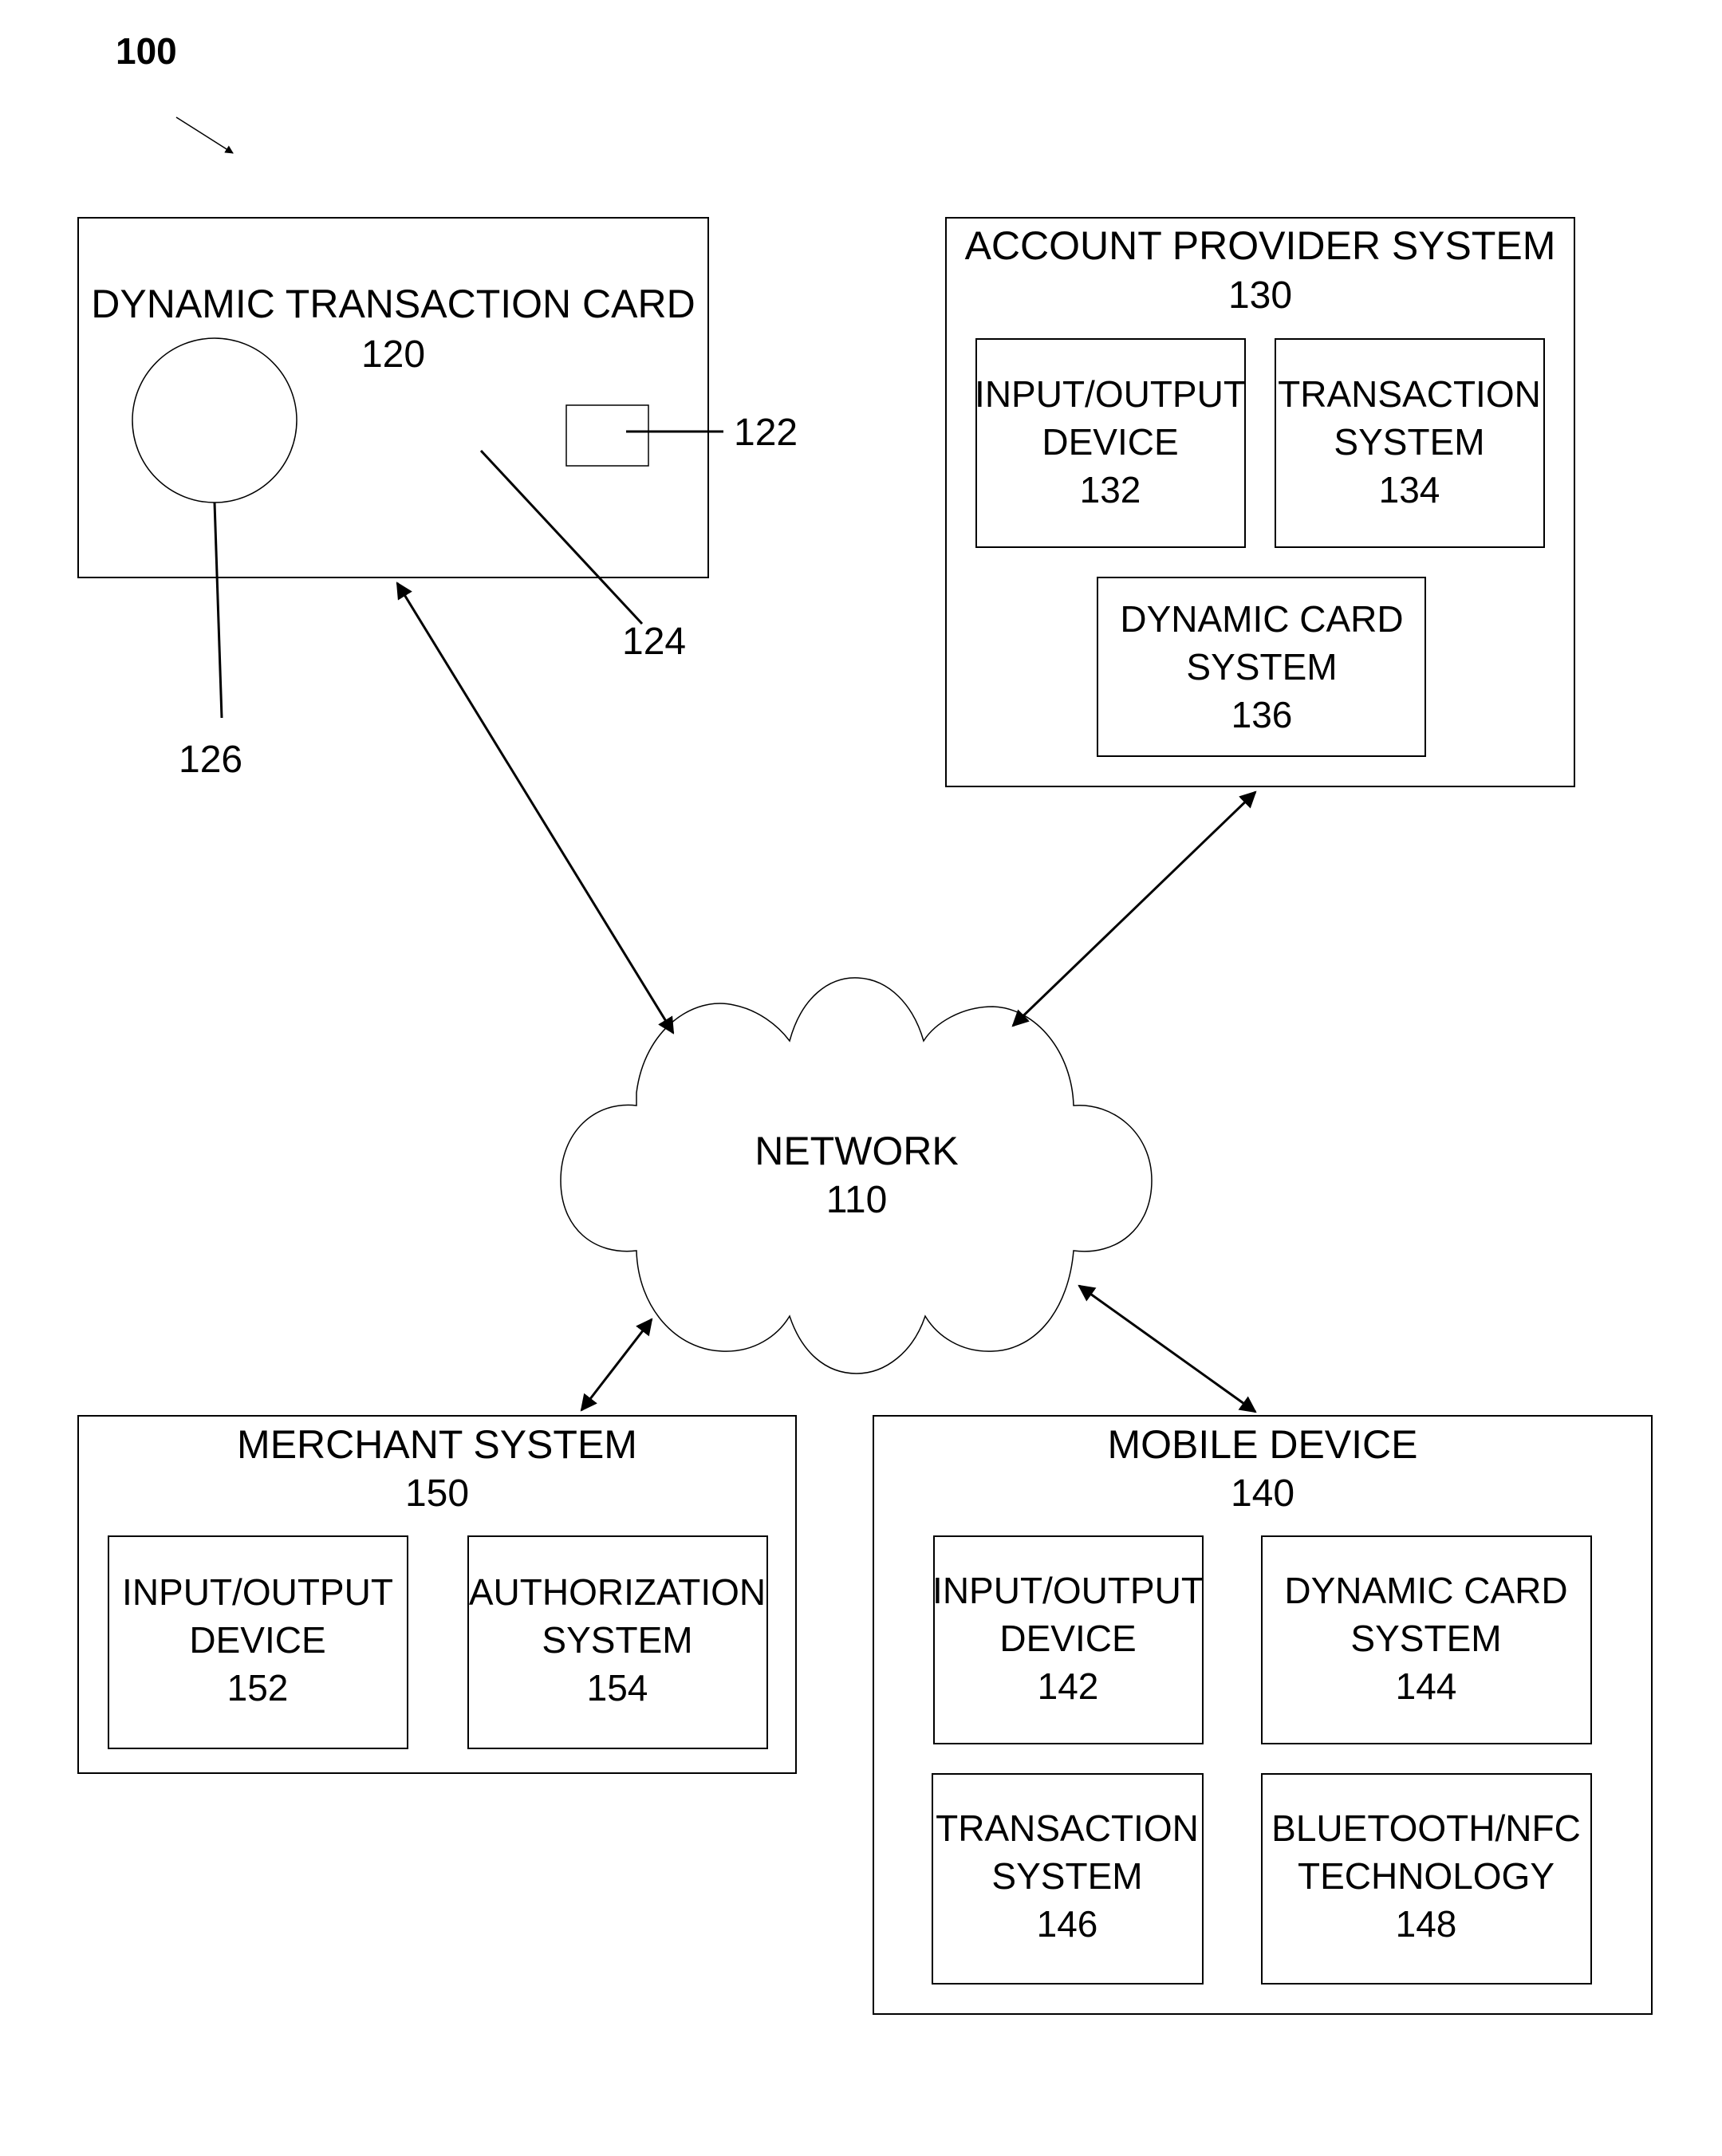 The width and height of the screenshot is (1722, 2156). What do you see at coordinates (1067, 1924) in the screenshot?
I see `component-ref: 146` at bounding box center [1067, 1924].